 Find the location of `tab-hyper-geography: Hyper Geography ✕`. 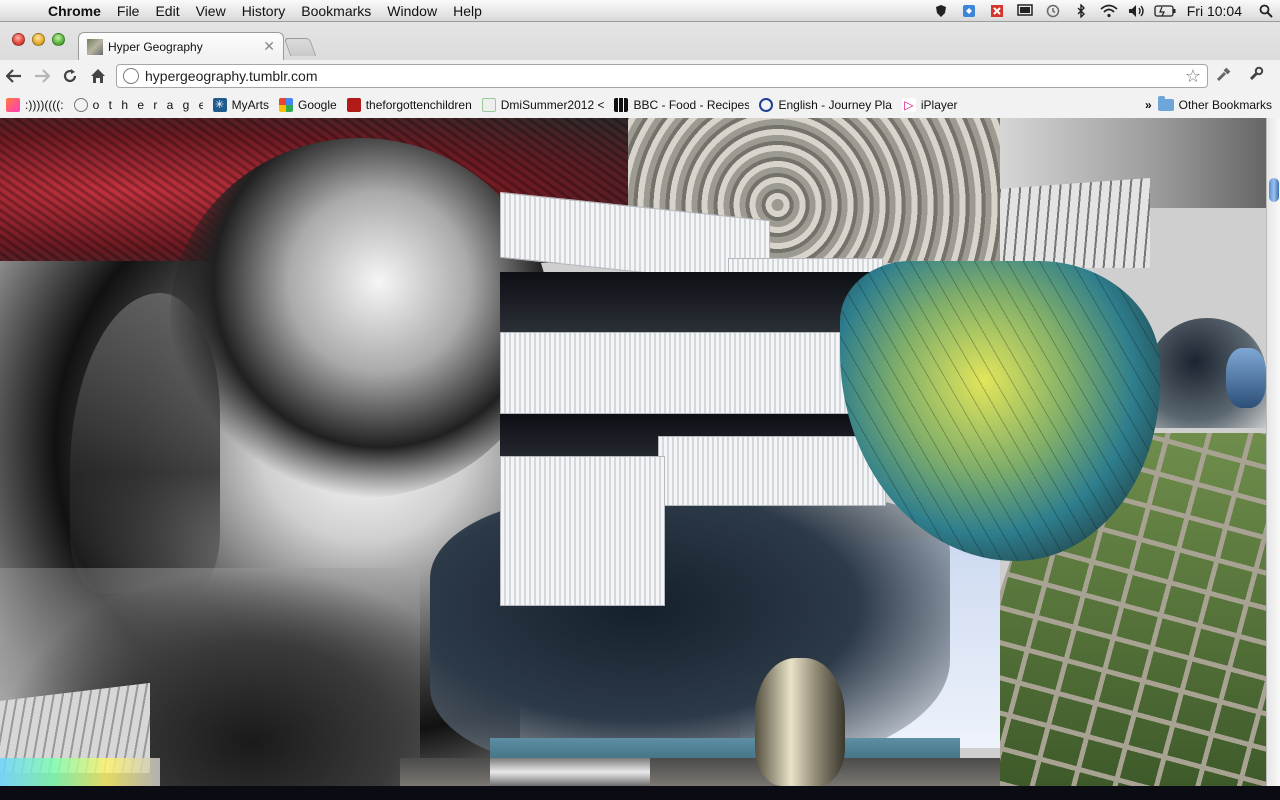

tab-hyper-geography: Hyper Geography ✕ is located at coordinates (181, 46).